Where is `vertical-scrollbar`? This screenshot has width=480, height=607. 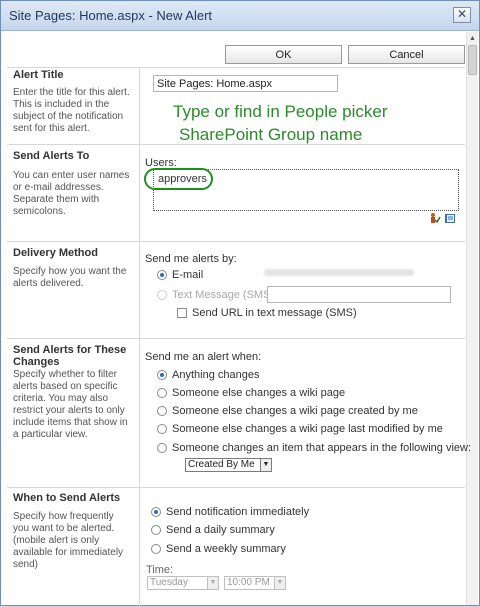 vertical-scrollbar is located at coordinates (472, 318).